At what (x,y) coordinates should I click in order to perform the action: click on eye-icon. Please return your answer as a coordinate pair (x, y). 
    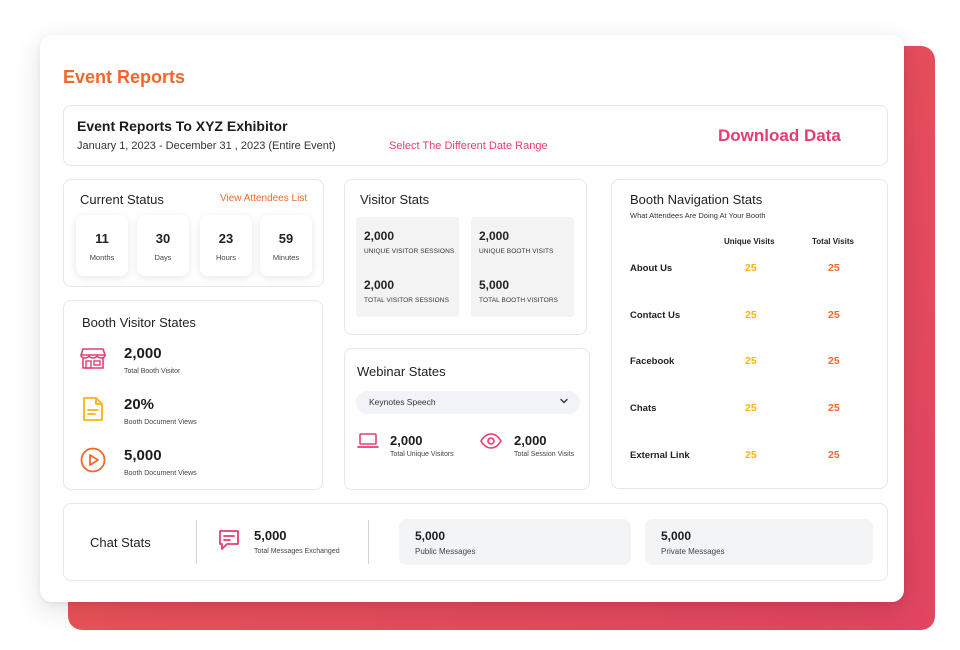
    Looking at the image, I should click on (491, 441).